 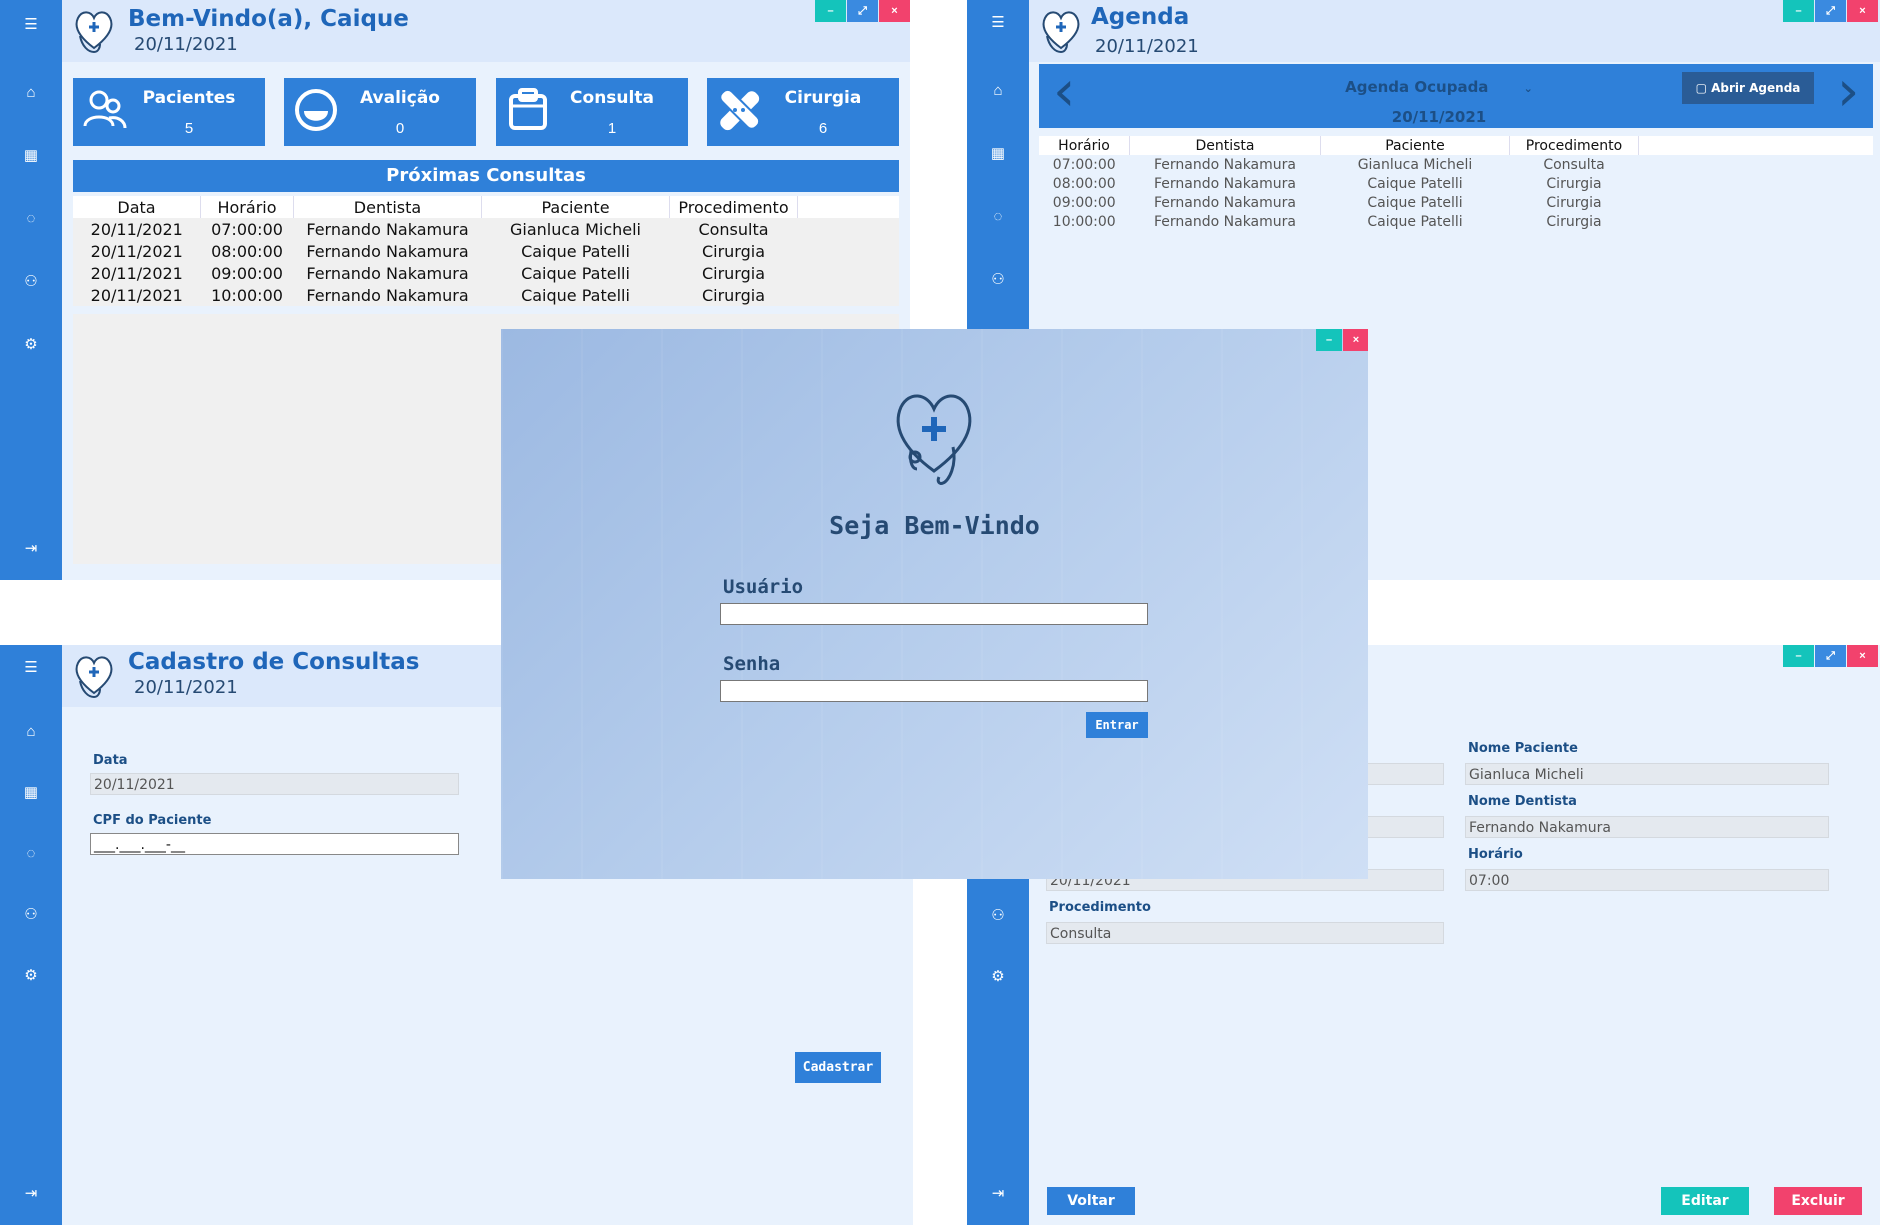 I want to click on user-label: Usuário, so click(x=763, y=587).